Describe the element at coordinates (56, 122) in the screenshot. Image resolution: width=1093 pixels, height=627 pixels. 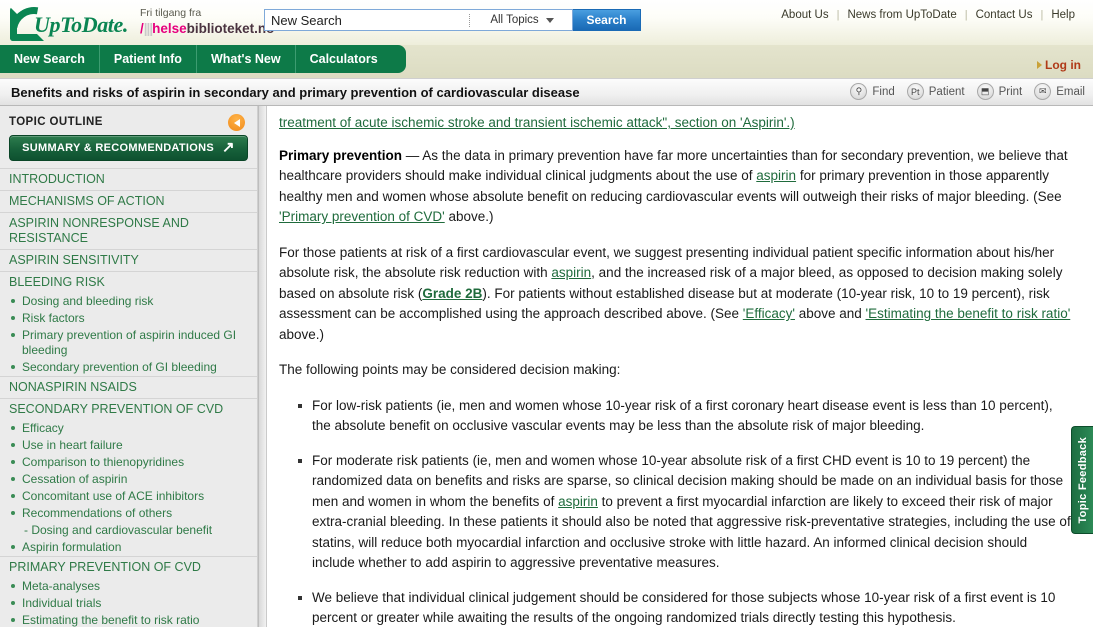
I see `outline-heading: TOPIC OUTLINE` at that location.